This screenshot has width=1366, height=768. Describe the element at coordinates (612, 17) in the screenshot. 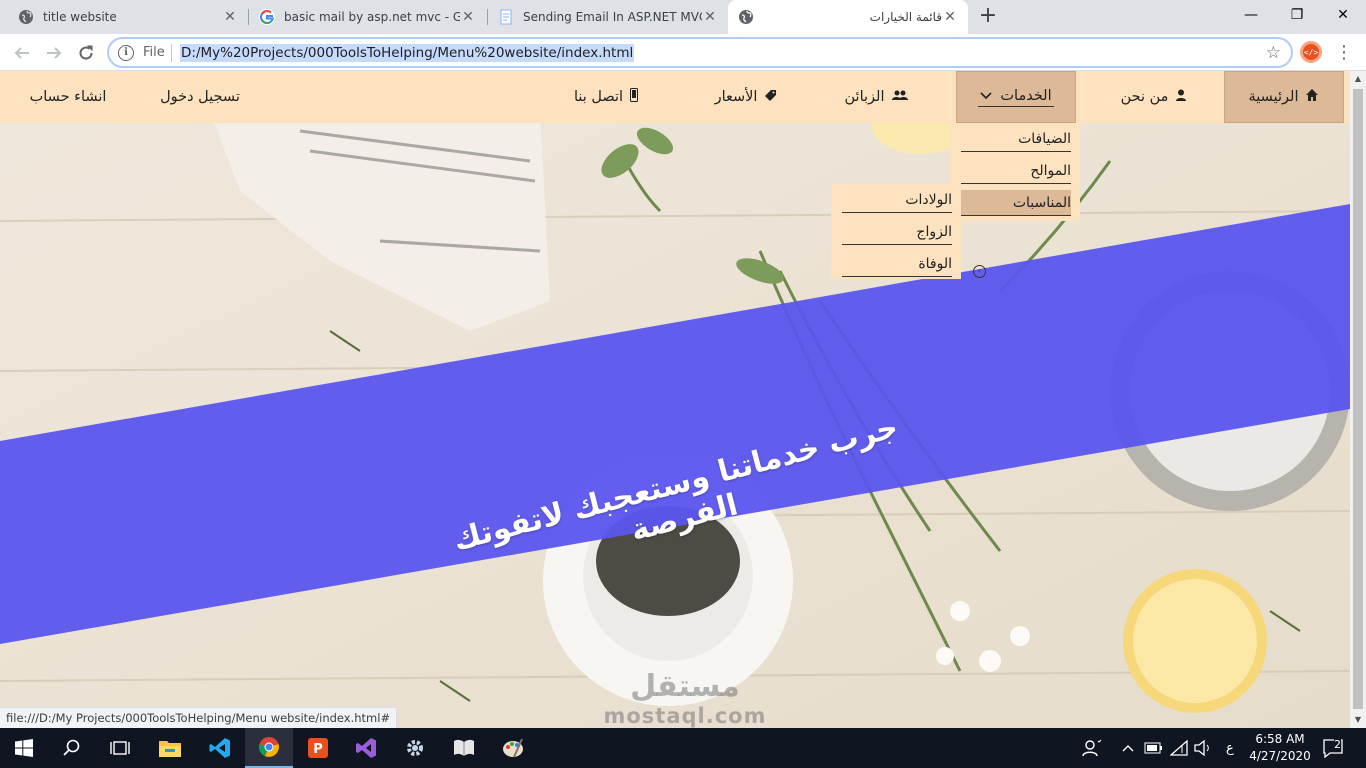

I see `tab-title: Sending Email In ASP.NET MVC` at that location.